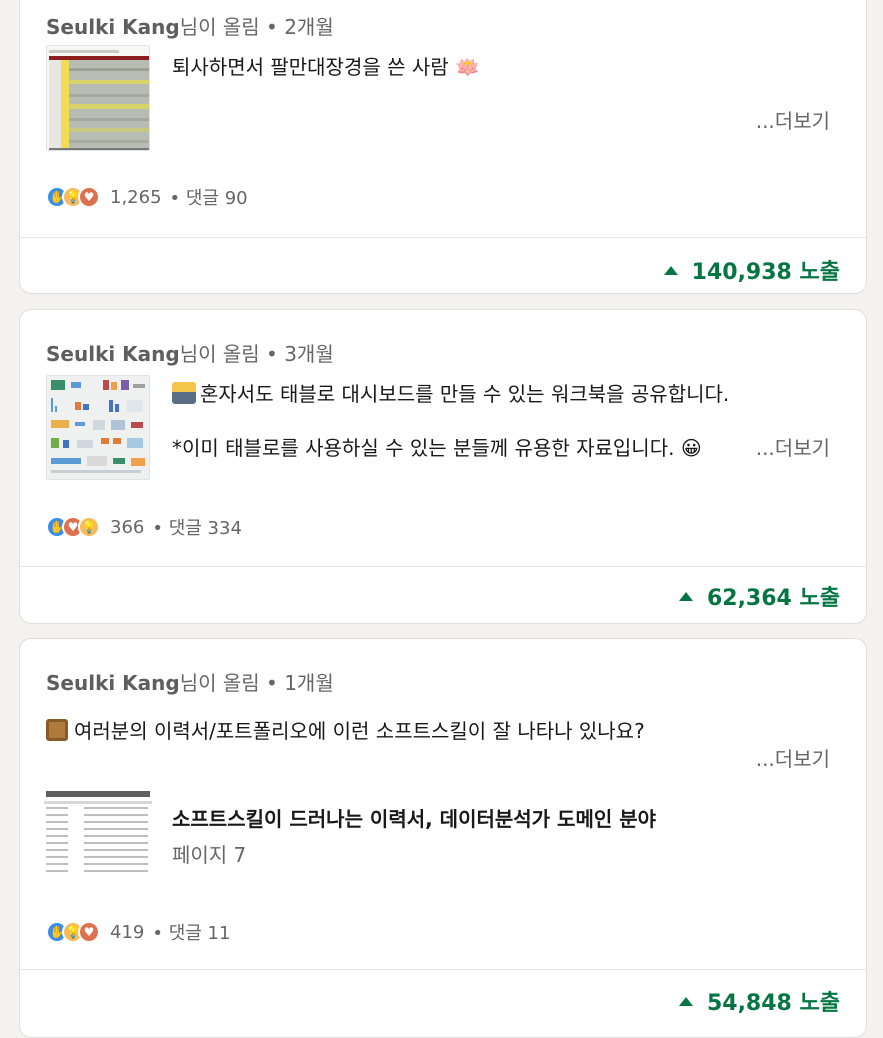 Image resolution: width=883 pixels, height=1038 pixels. I want to click on insightful-icon: 💡, so click(89, 527).